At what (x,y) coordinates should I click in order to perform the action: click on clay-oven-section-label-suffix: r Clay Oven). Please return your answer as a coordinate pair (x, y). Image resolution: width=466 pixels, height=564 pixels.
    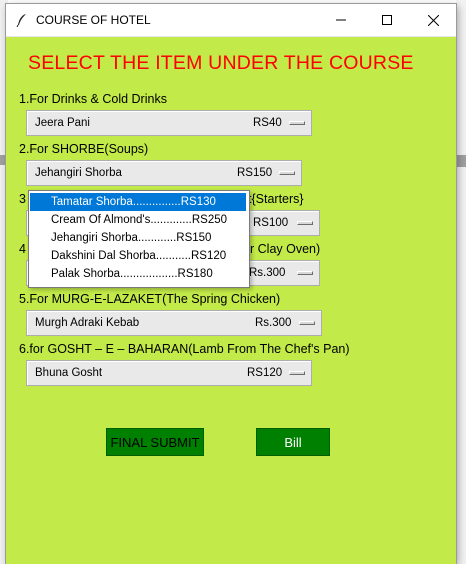
    Looking at the image, I should click on (285, 249).